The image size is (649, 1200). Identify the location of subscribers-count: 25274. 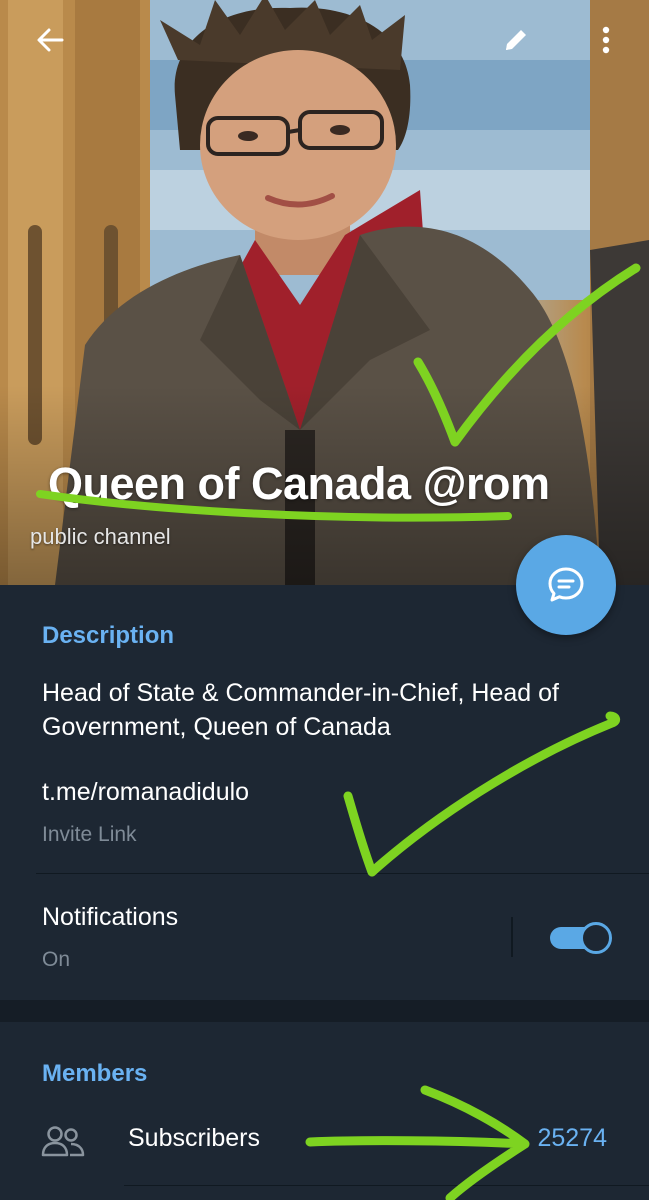
(572, 1138).